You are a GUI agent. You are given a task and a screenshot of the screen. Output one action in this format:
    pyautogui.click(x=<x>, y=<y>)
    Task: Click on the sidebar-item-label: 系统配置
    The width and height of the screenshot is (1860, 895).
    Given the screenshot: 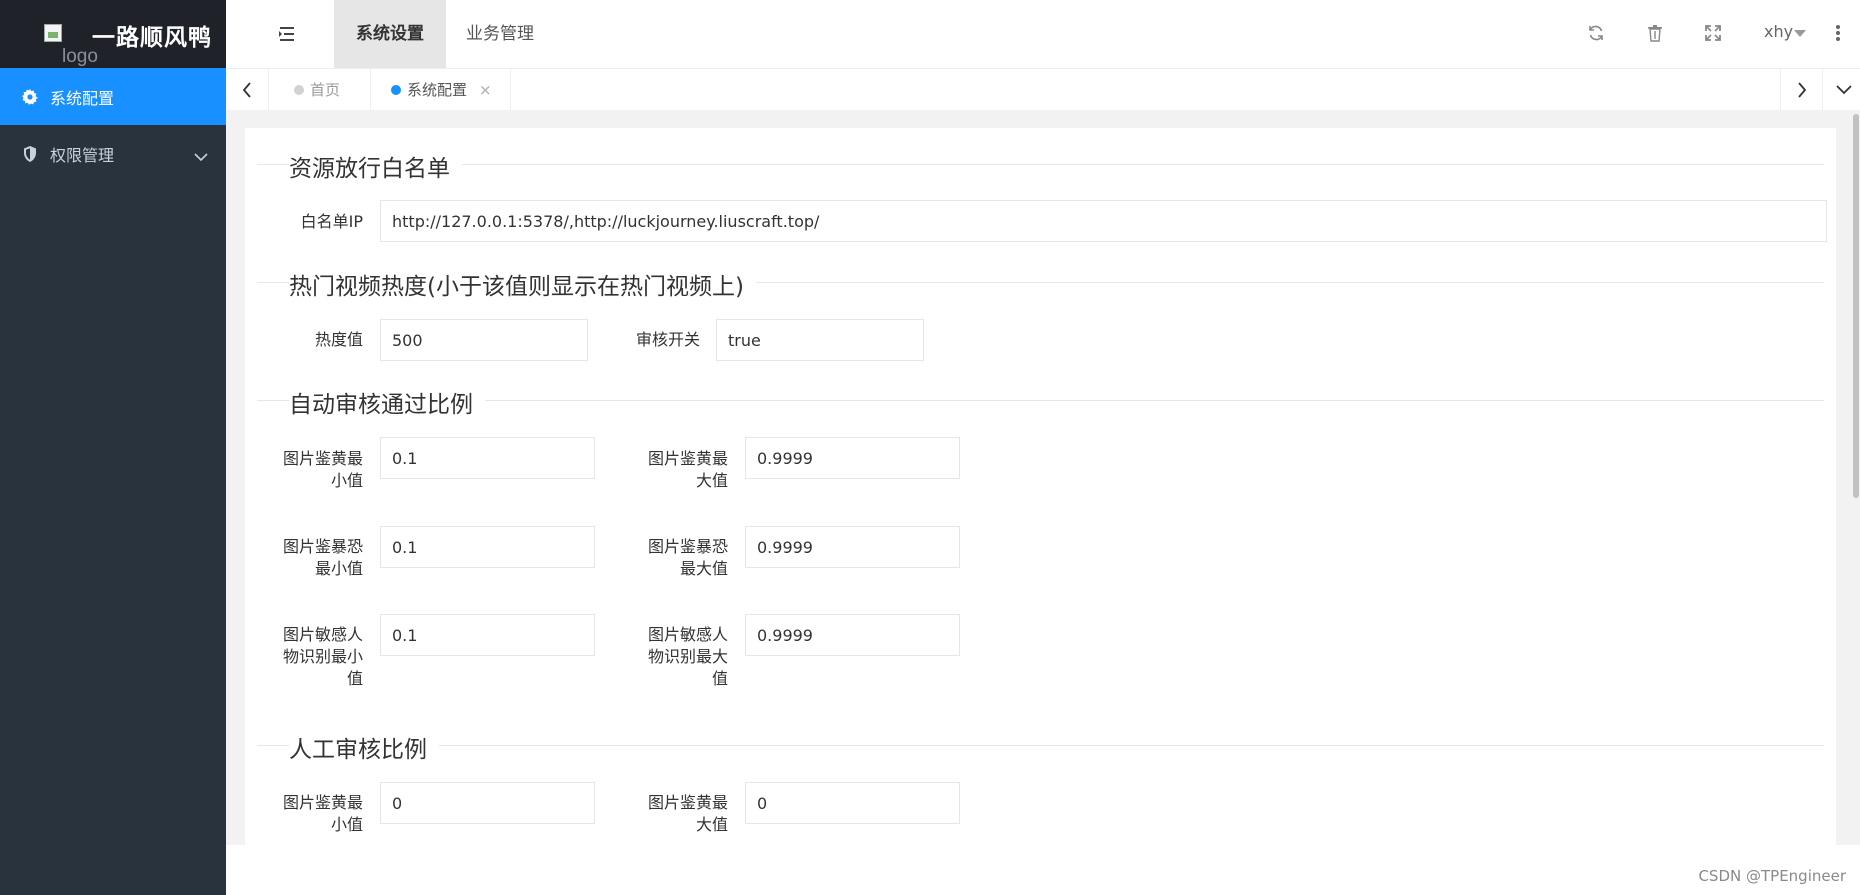 What is the action you would take?
    pyautogui.click(x=82, y=98)
    